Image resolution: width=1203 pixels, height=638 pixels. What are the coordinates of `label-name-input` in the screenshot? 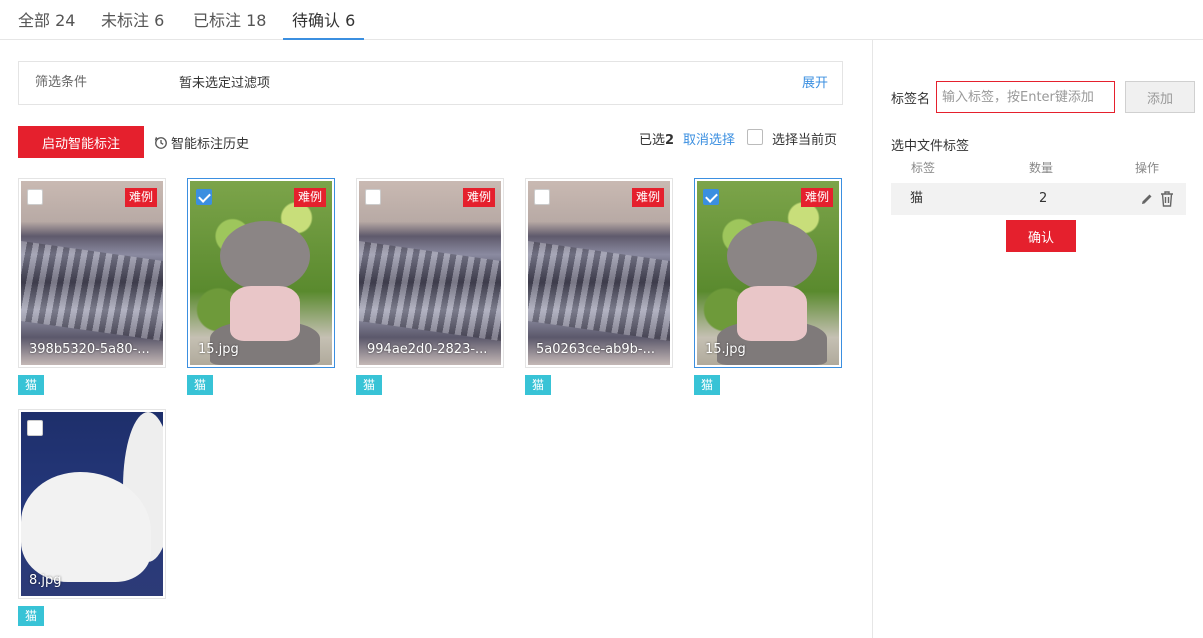 It's located at (1025, 97).